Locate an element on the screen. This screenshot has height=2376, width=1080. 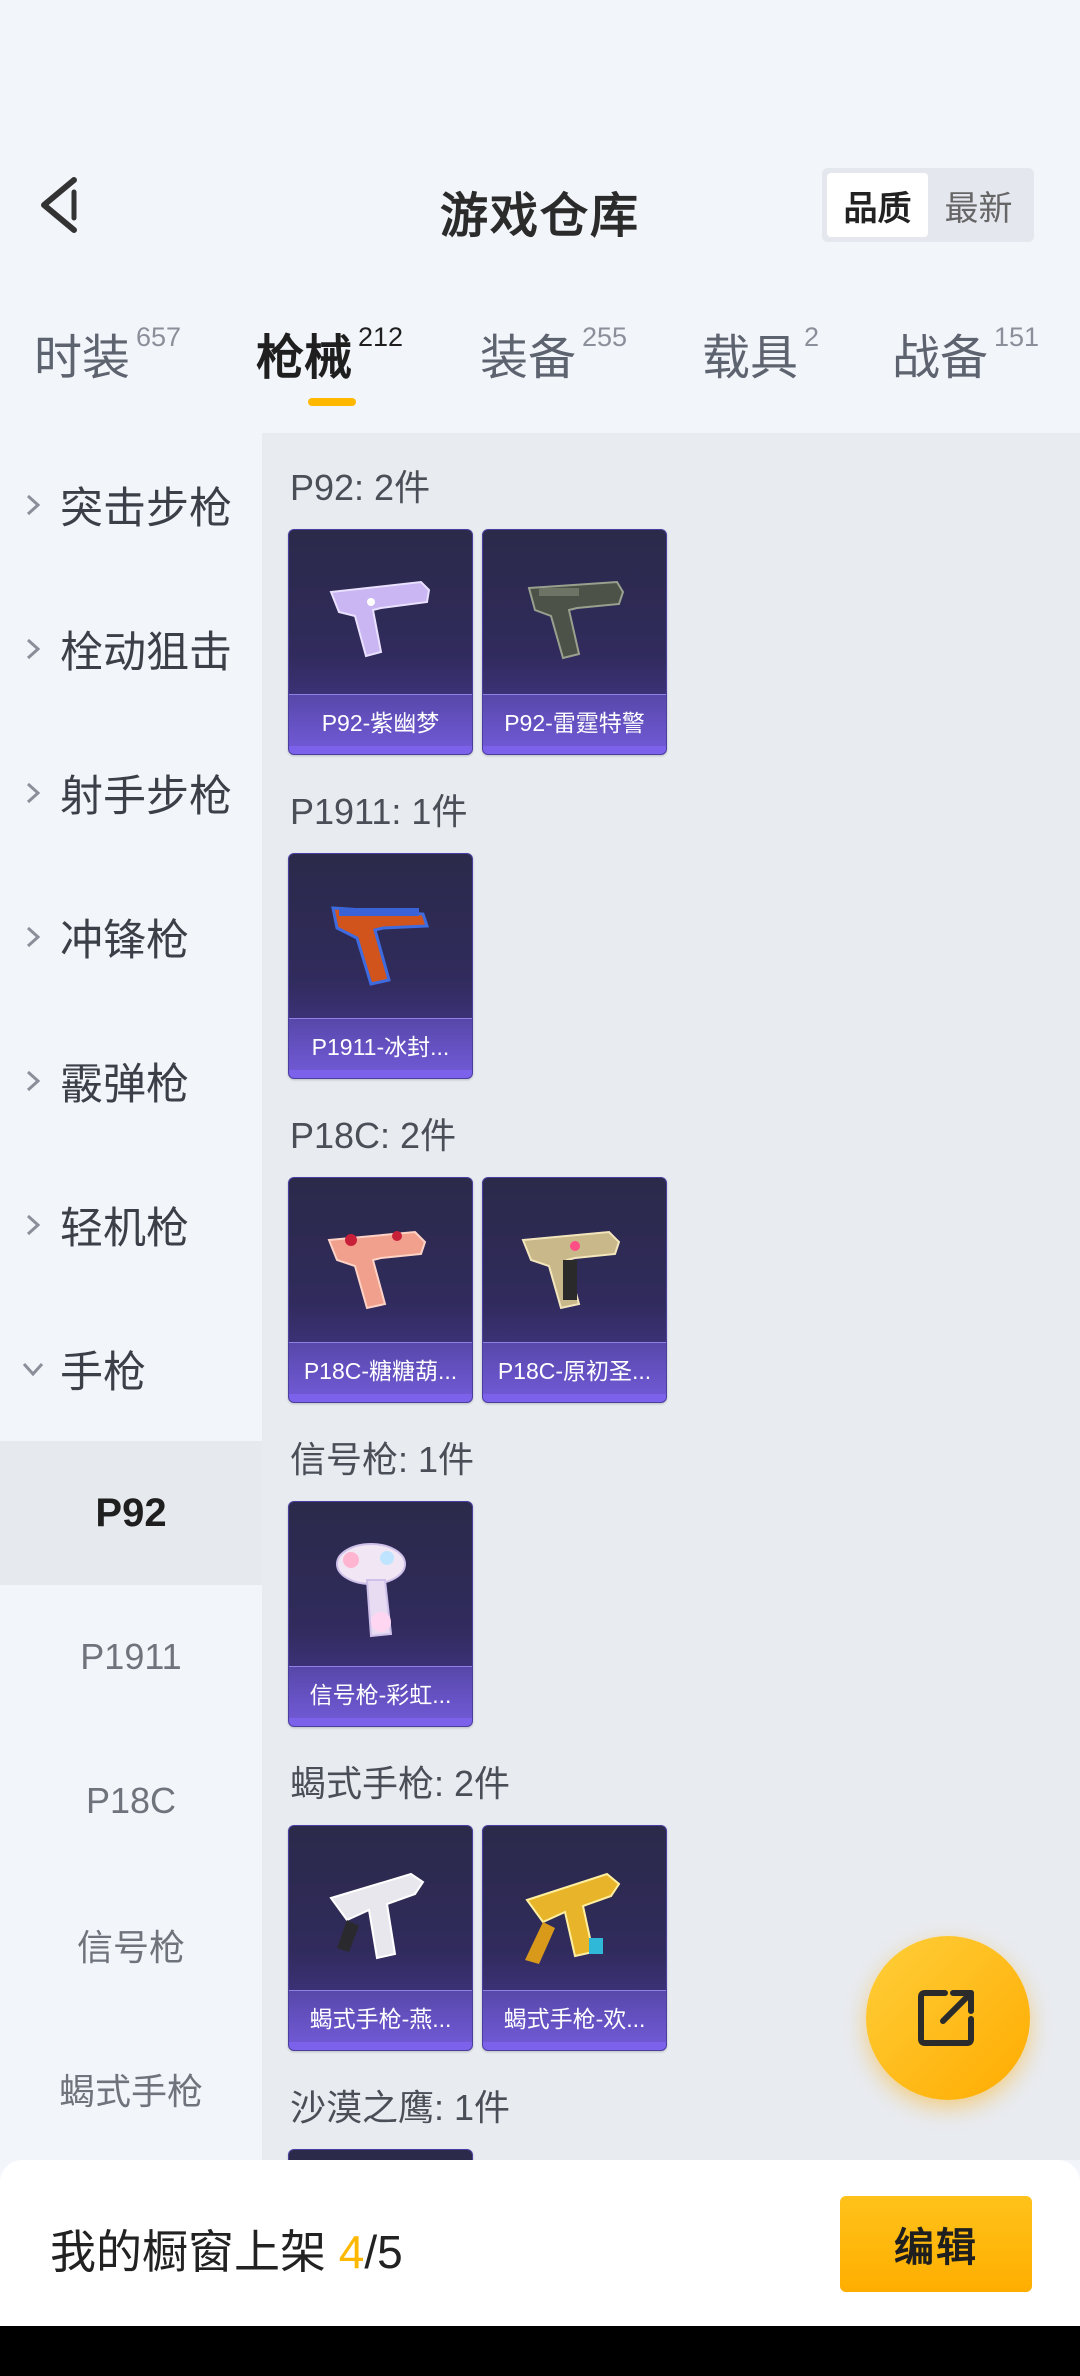
tab-label: 战备 is located at coordinates (940, 358).